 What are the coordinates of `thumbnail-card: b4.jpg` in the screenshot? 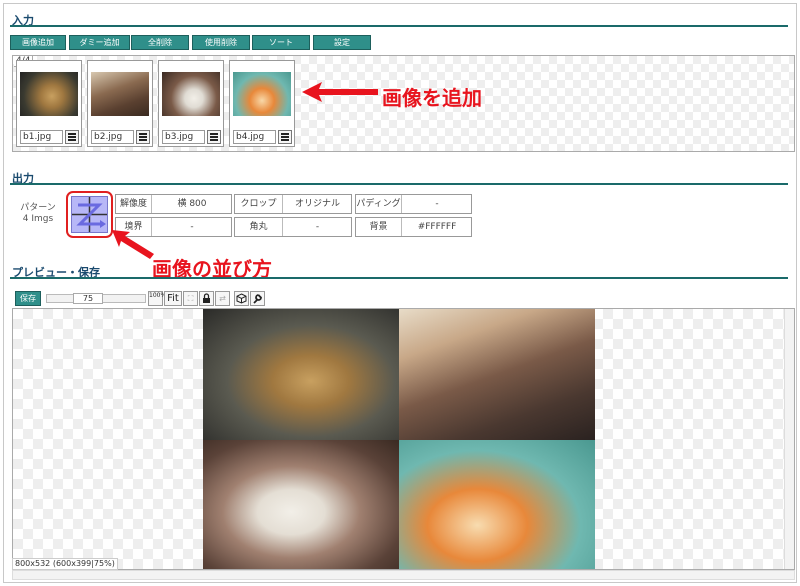 It's located at (262, 103).